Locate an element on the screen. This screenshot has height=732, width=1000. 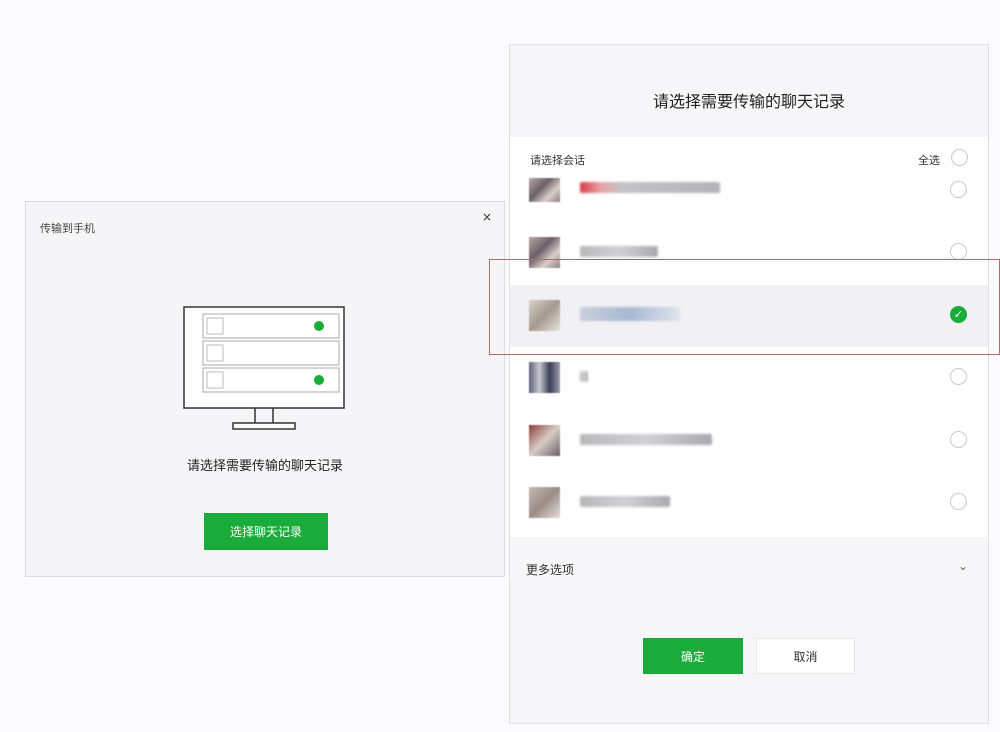
dialog-title: 传输到手机 is located at coordinates (67, 228).